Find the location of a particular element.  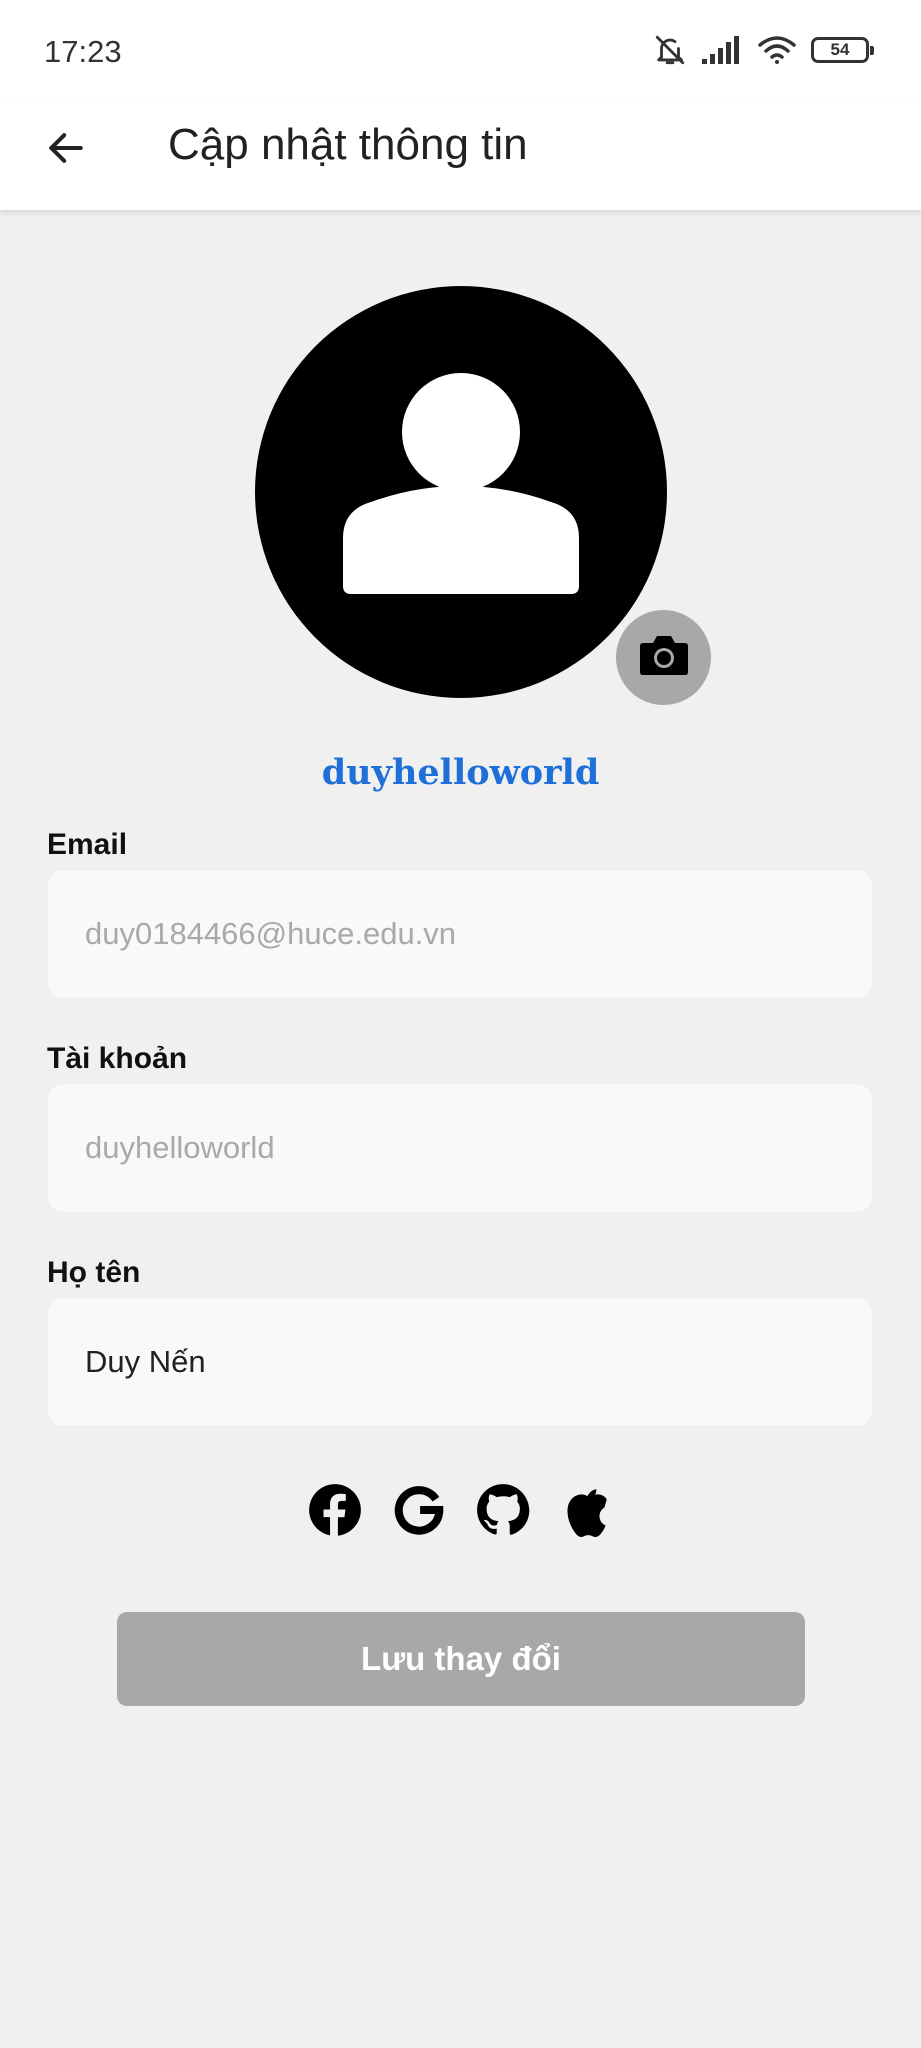

status-bar: 17:23 54 is located at coordinates (460, 50).